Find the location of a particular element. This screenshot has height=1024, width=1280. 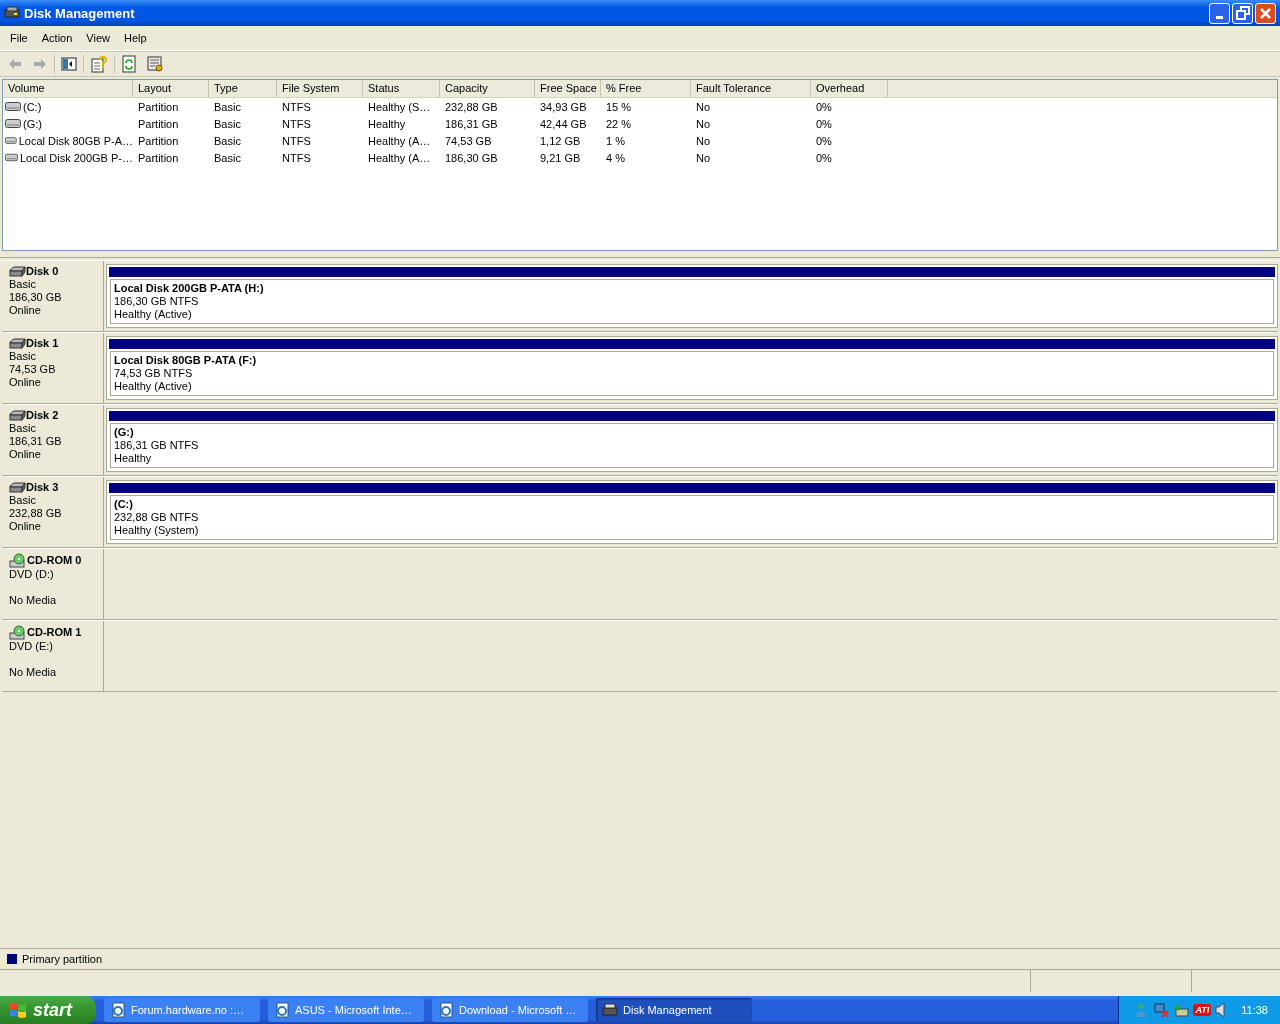

menu-item: Help is located at coordinates (135, 38).